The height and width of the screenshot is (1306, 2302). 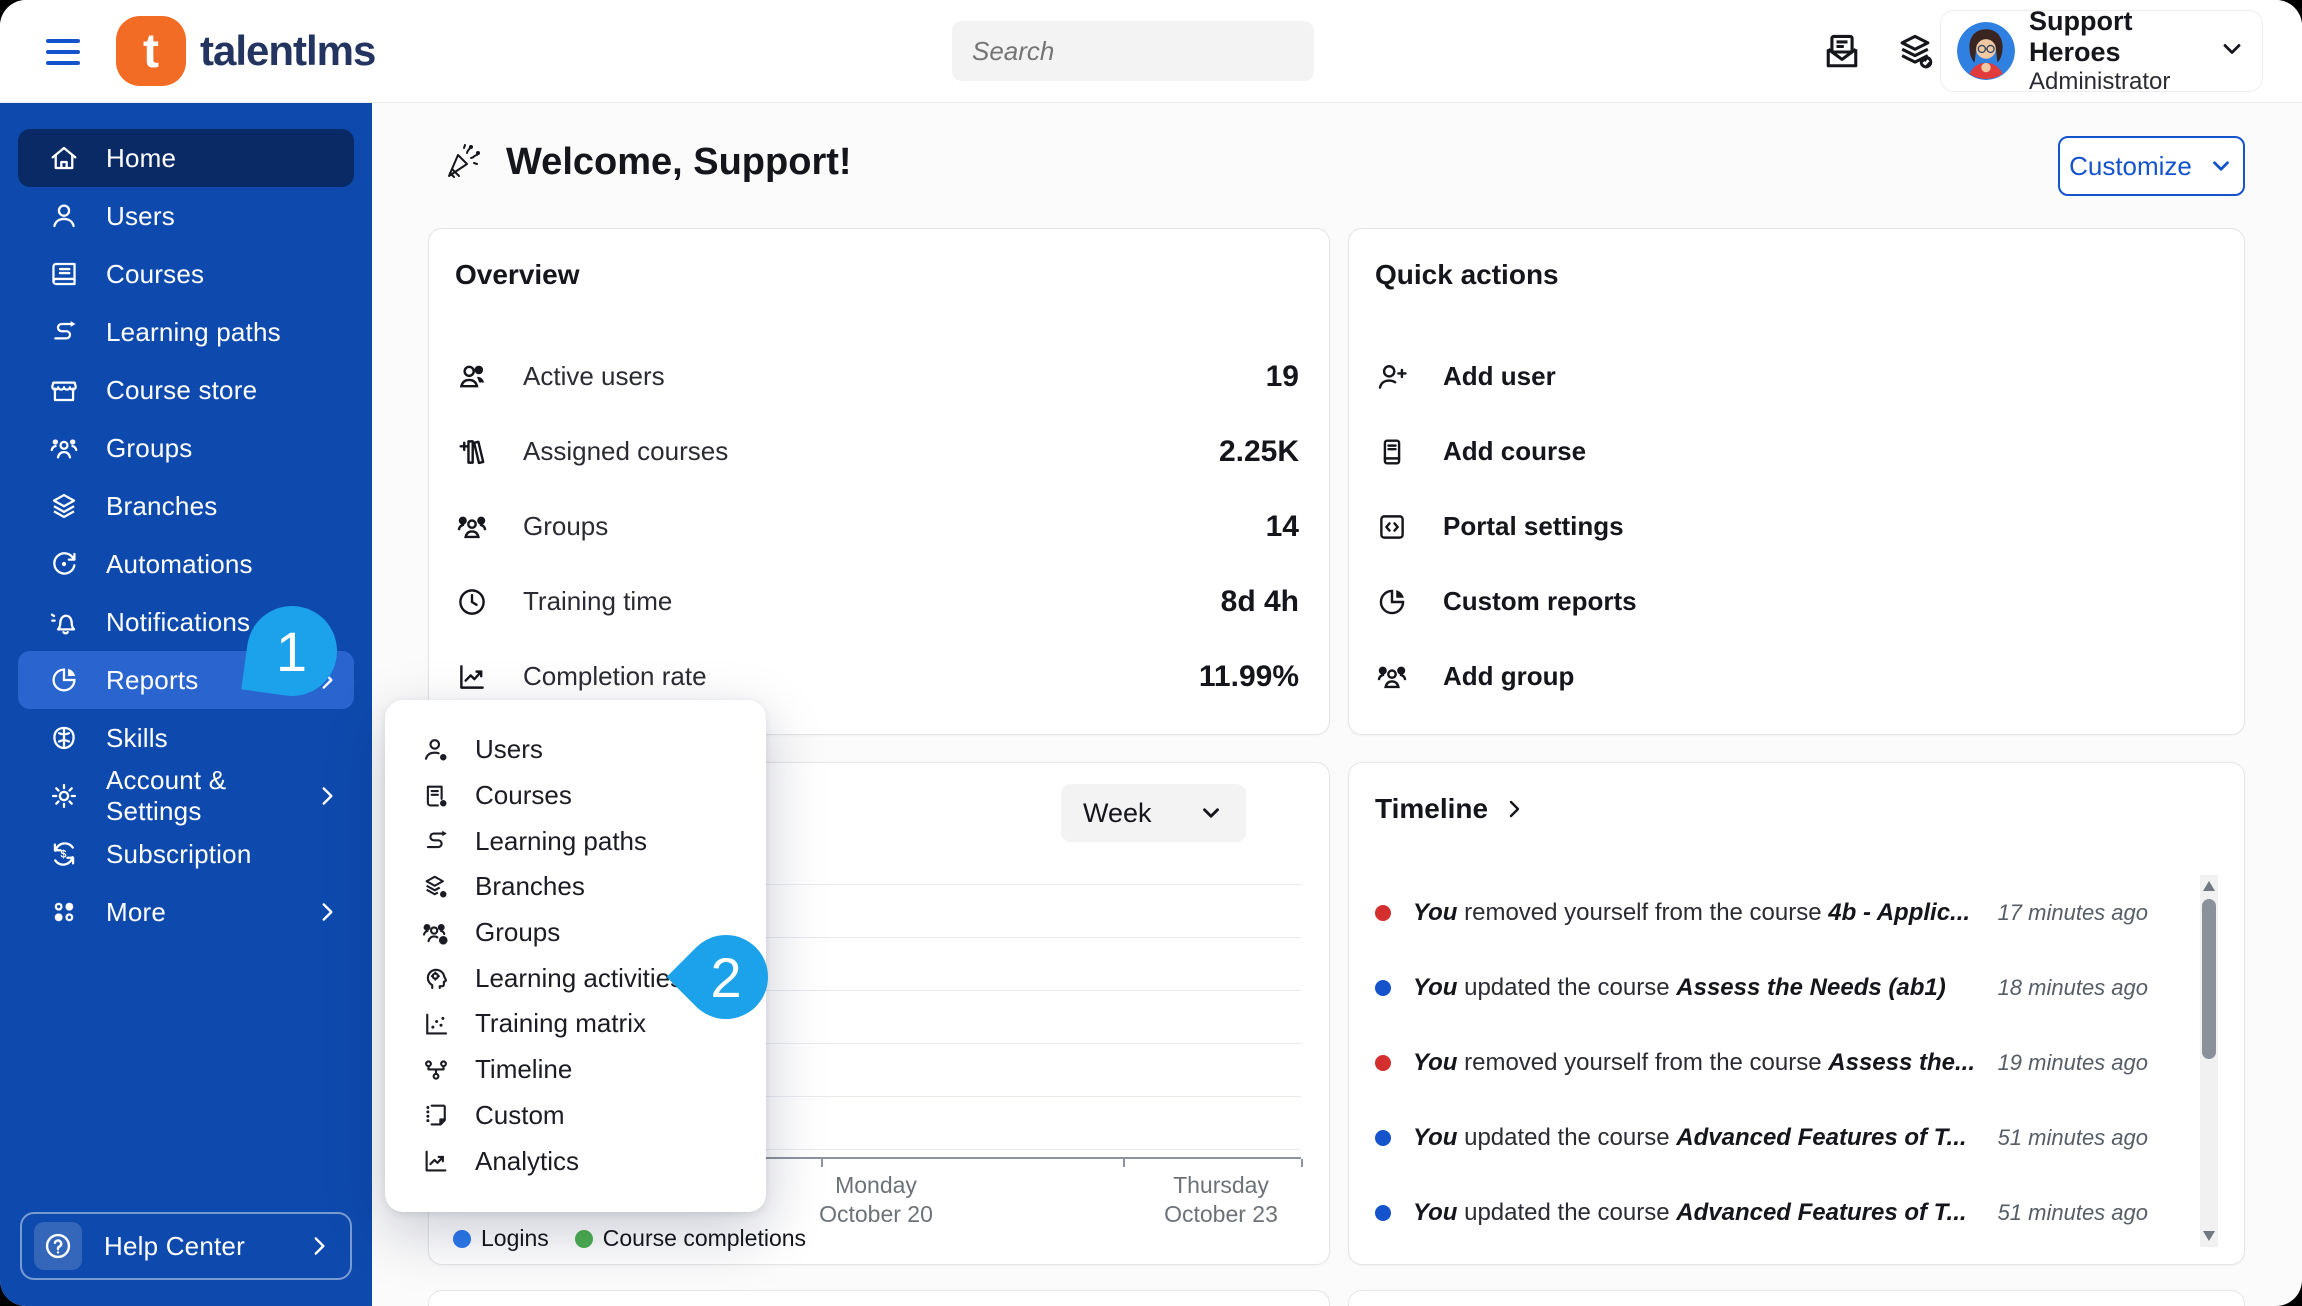 What do you see at coordinates (64, 390) in the screenshot?
I see `store-icon` at bounding box center [64, 390].